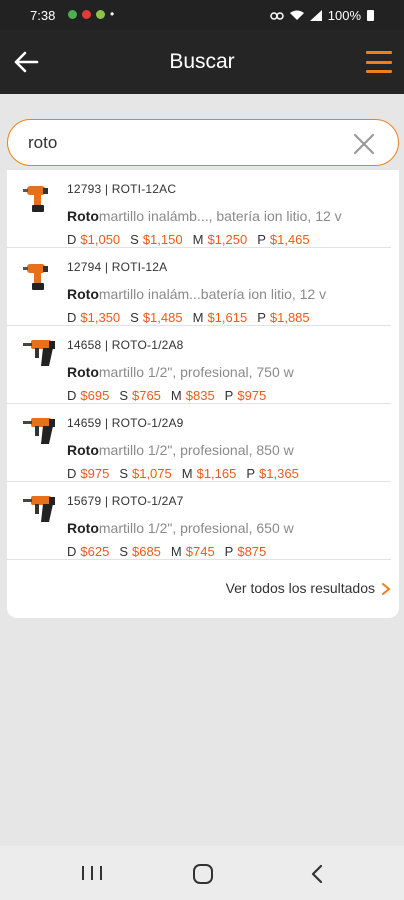 The image size is (404, 900). What do you see at coordinates (196, 372) in the screenshot?
I see `description-rest: martillo 1/2", profesional, 750 w` at bounding box center [196, 372].